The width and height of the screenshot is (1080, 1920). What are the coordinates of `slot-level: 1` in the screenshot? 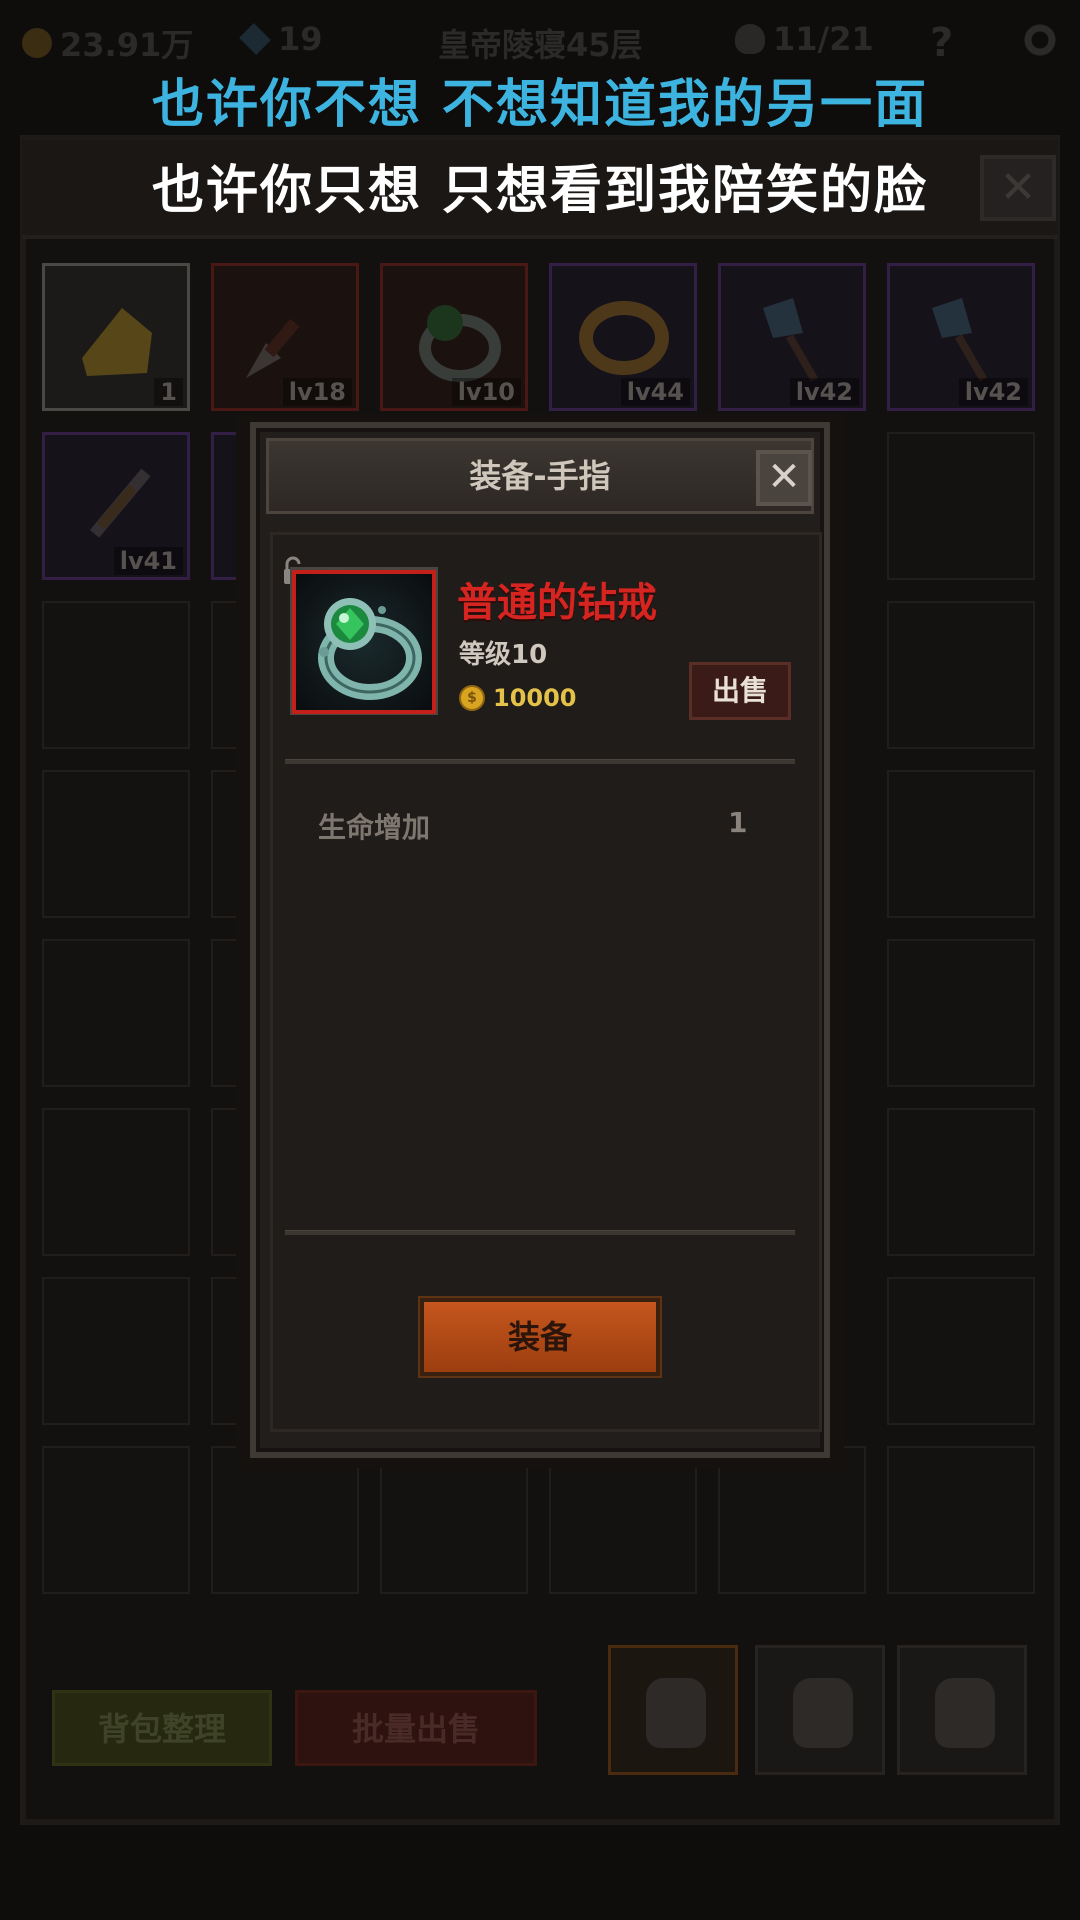 It's located at (168, 392).